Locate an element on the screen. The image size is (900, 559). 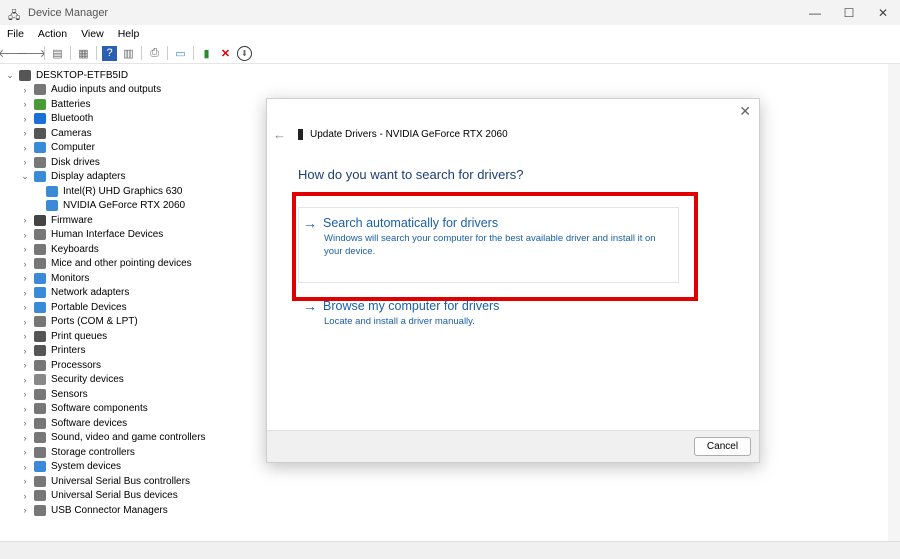
maximize-button: ☐ is located at coordinates (849, 12).